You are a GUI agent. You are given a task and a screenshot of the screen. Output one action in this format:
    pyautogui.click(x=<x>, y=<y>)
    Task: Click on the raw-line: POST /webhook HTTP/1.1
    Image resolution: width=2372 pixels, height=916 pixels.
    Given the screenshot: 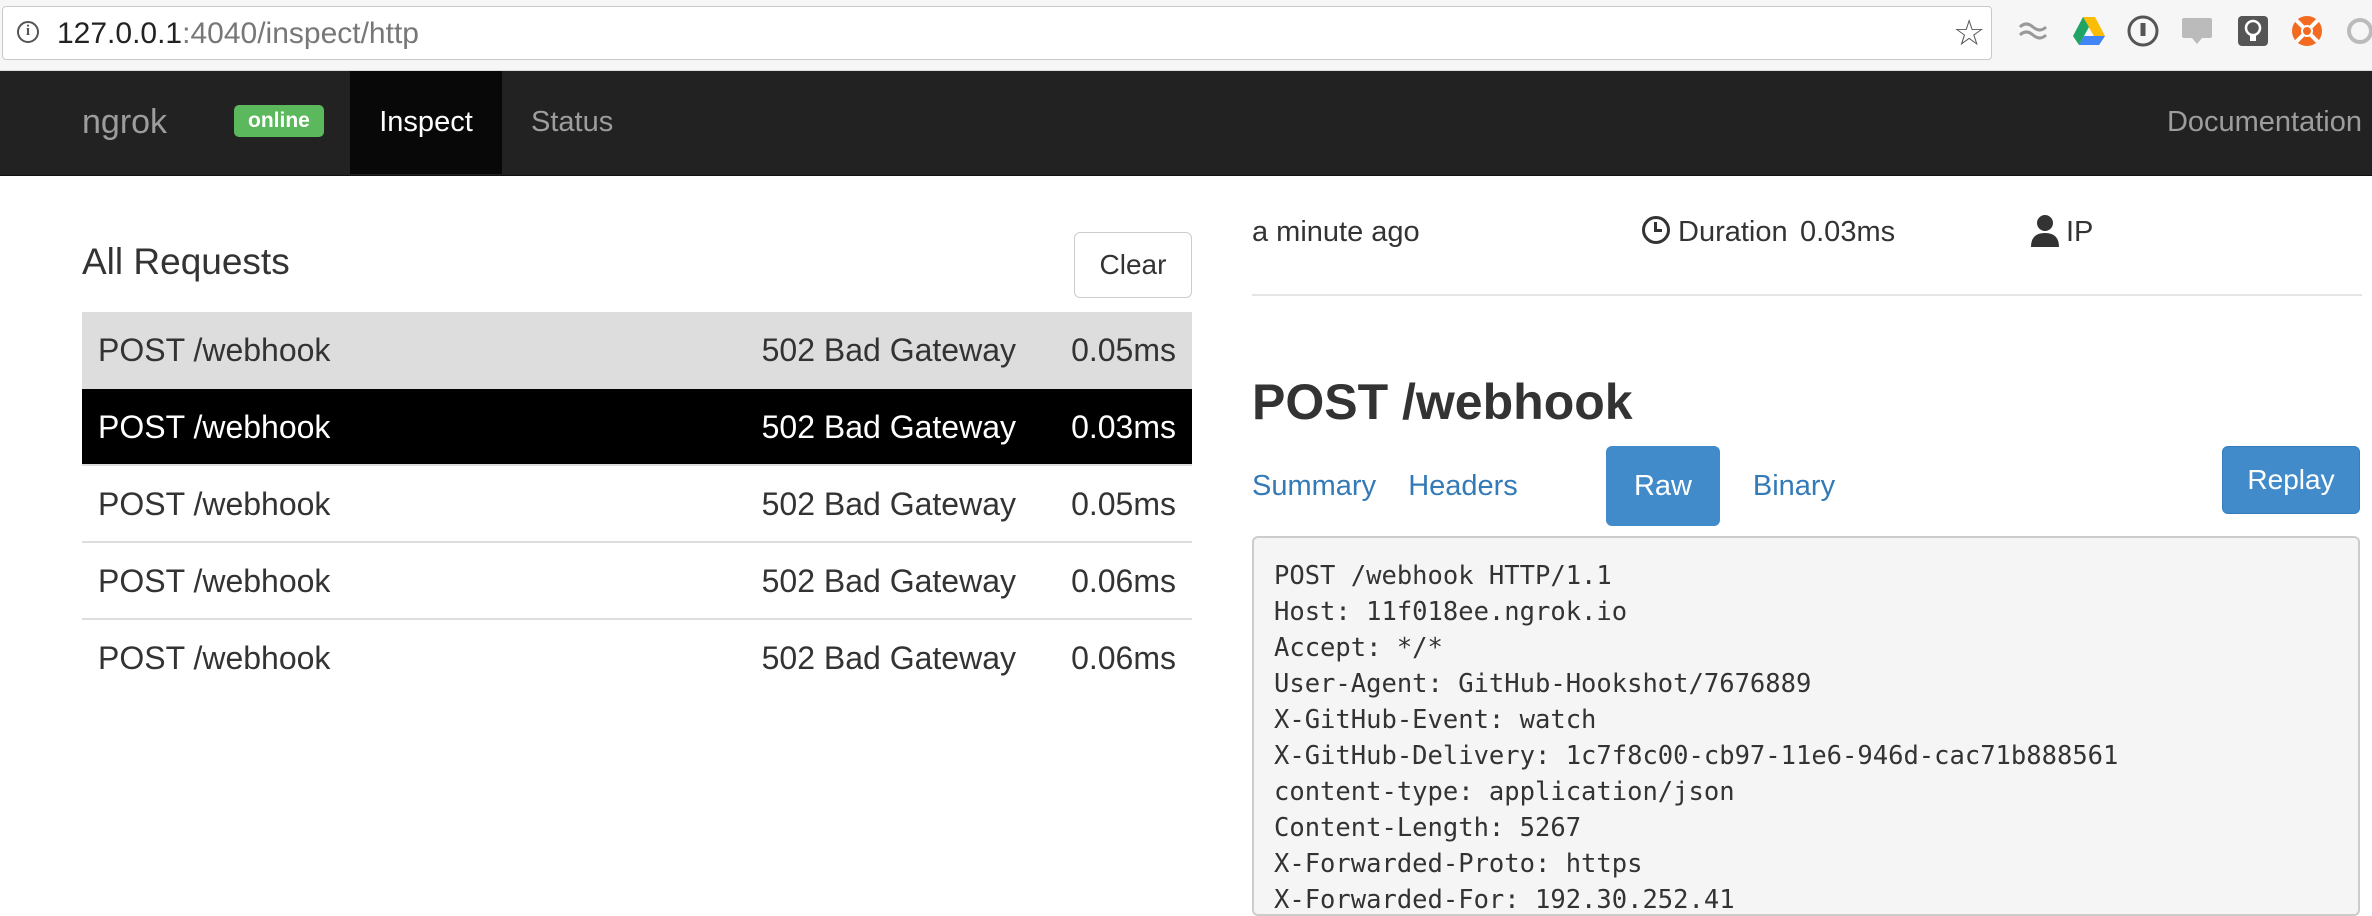 What is the action you would take?
    pyautogui.click(x=1443, y=576)
    